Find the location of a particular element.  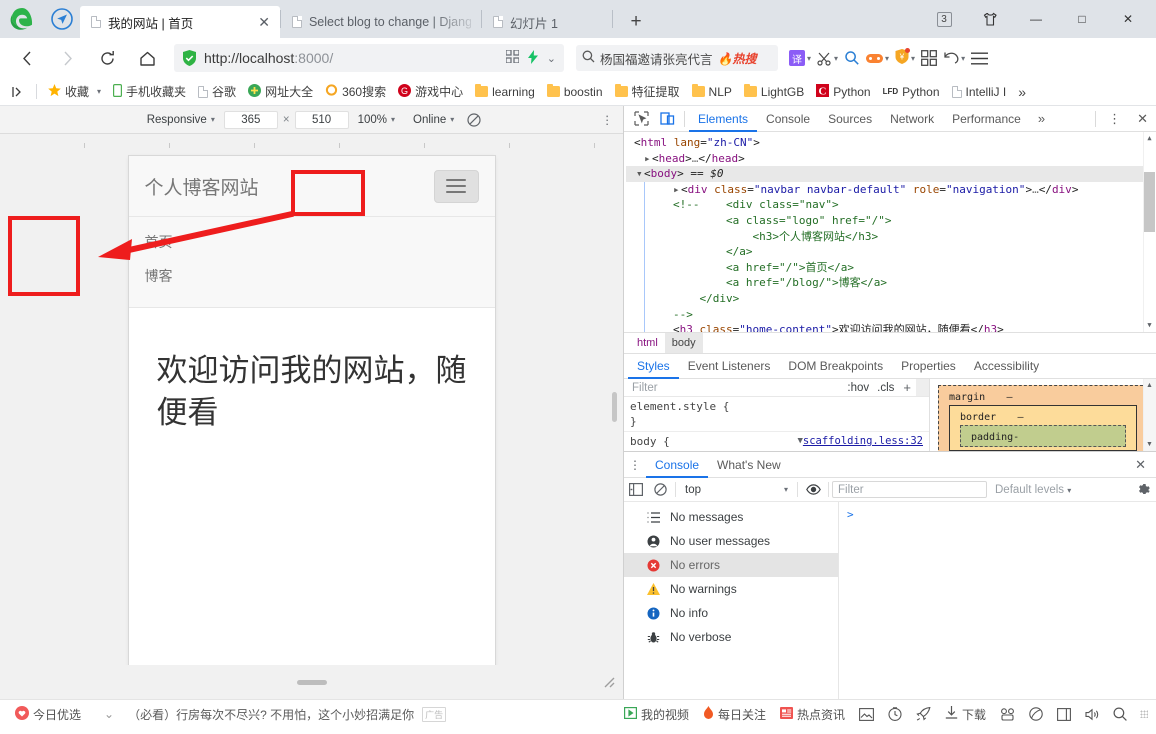

bookmark-游戏中心: G 游戏中心 is located at coordinates (430, 92).